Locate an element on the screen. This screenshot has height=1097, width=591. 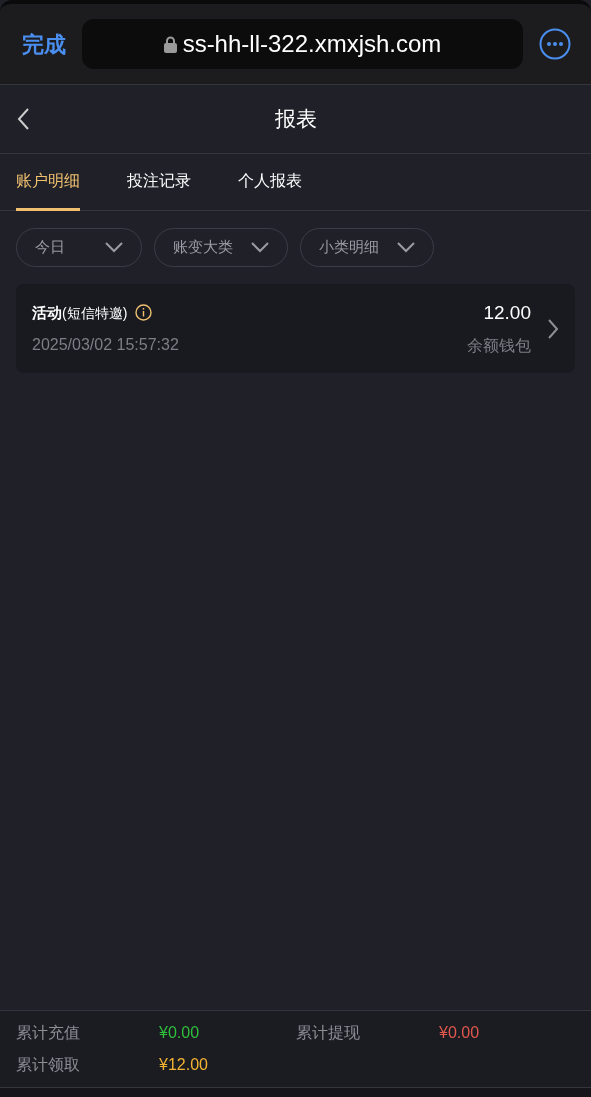
record-card: 活动(短信特邀) 2025/03/02 15:57:32 12.00 余额钱包 is located at coordinates (295, 328).